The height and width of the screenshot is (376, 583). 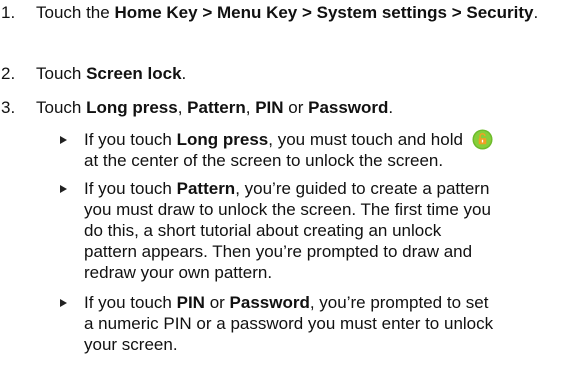 I want to click on step-number: 3., so click(x=8, y=107).